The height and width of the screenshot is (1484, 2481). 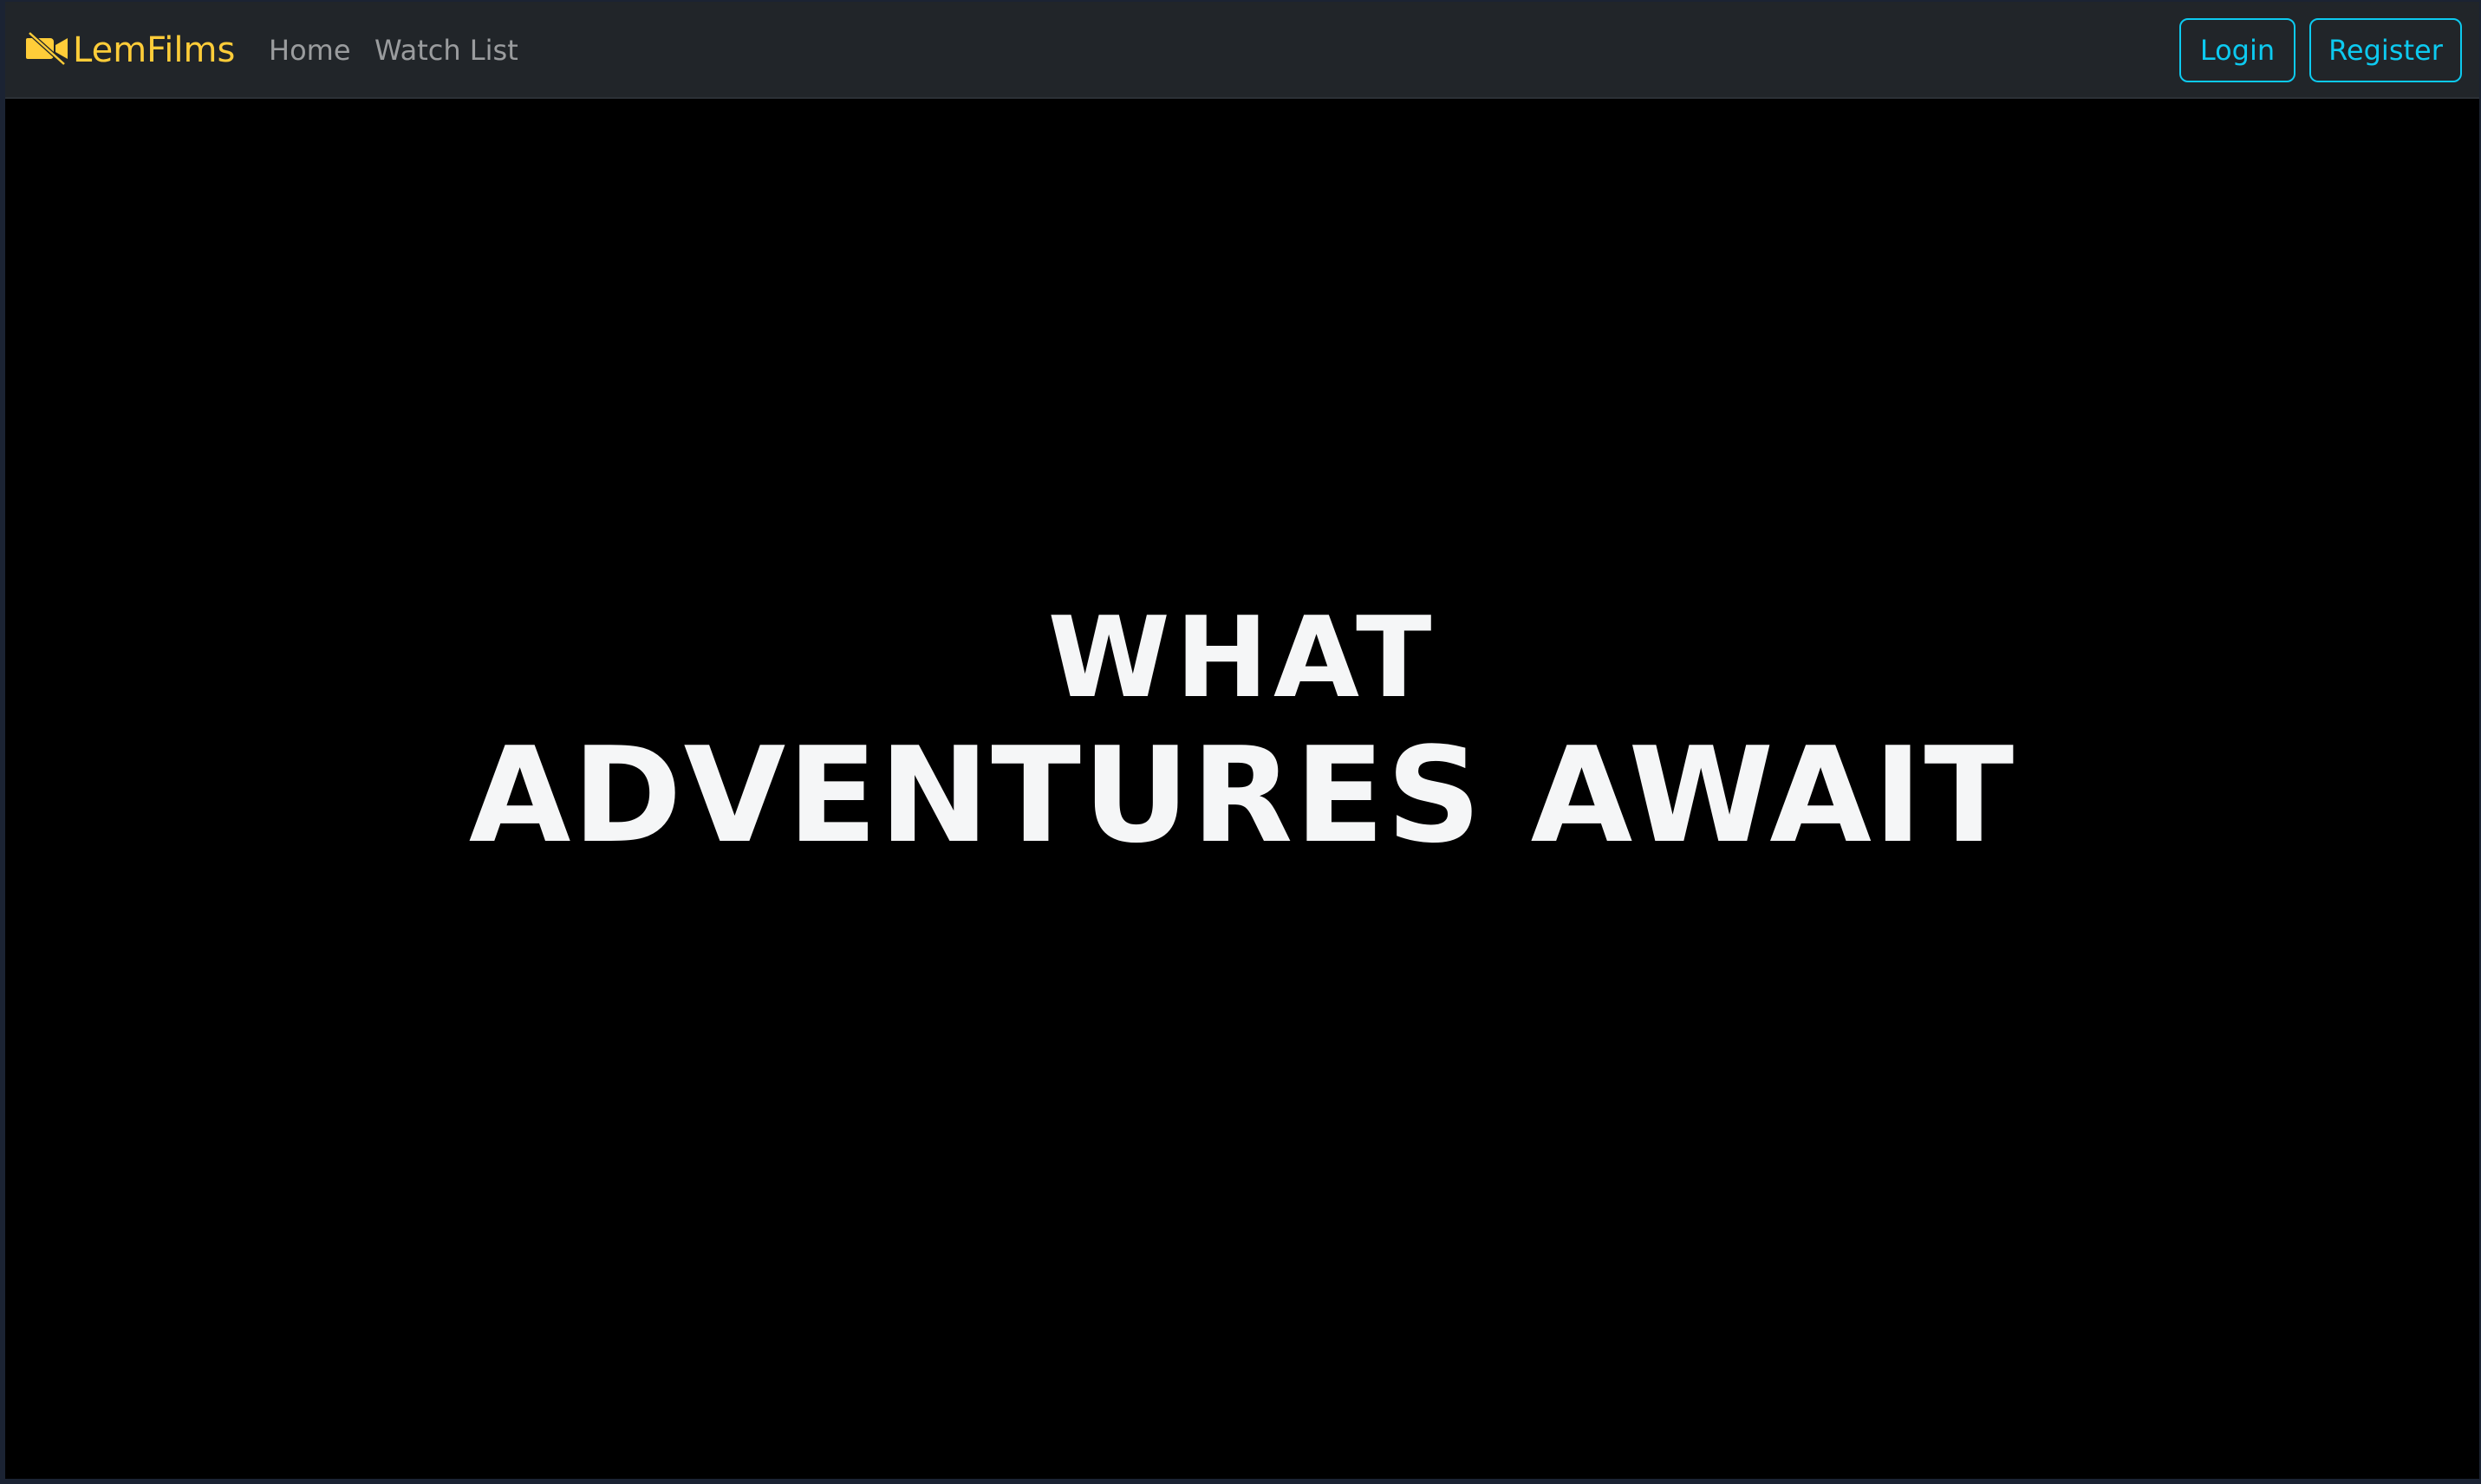 What do you see at coordinates (154, 50) in the screenshot?
I see `brand-name: LemFilms` at bounding box center [154, 50].